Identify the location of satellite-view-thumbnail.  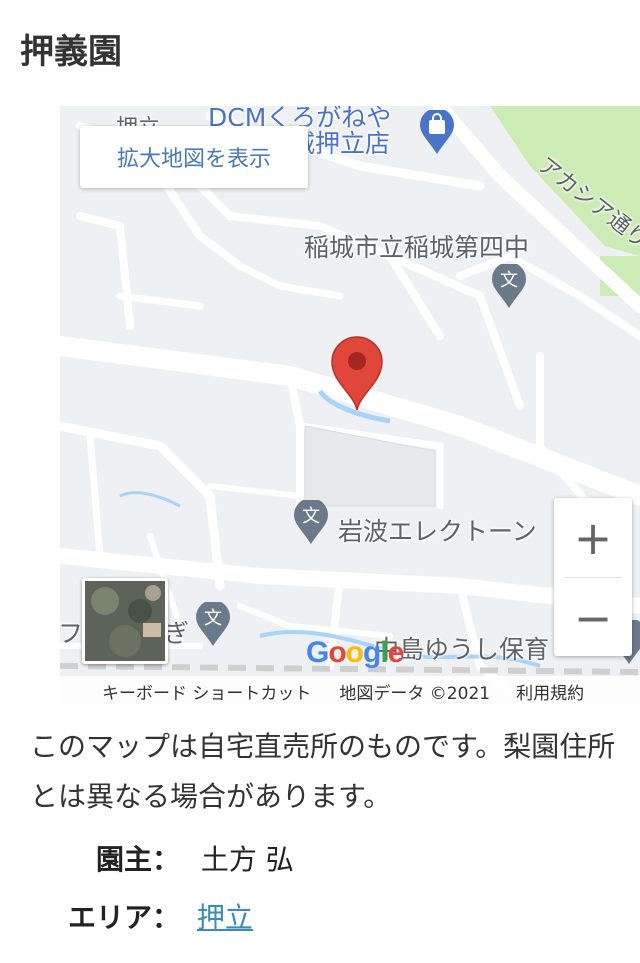
(125, 621).